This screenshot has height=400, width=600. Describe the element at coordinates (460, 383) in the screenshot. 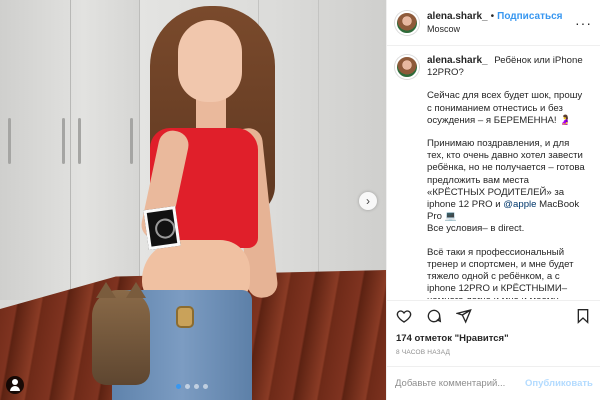

I see `comment-input` at that location.